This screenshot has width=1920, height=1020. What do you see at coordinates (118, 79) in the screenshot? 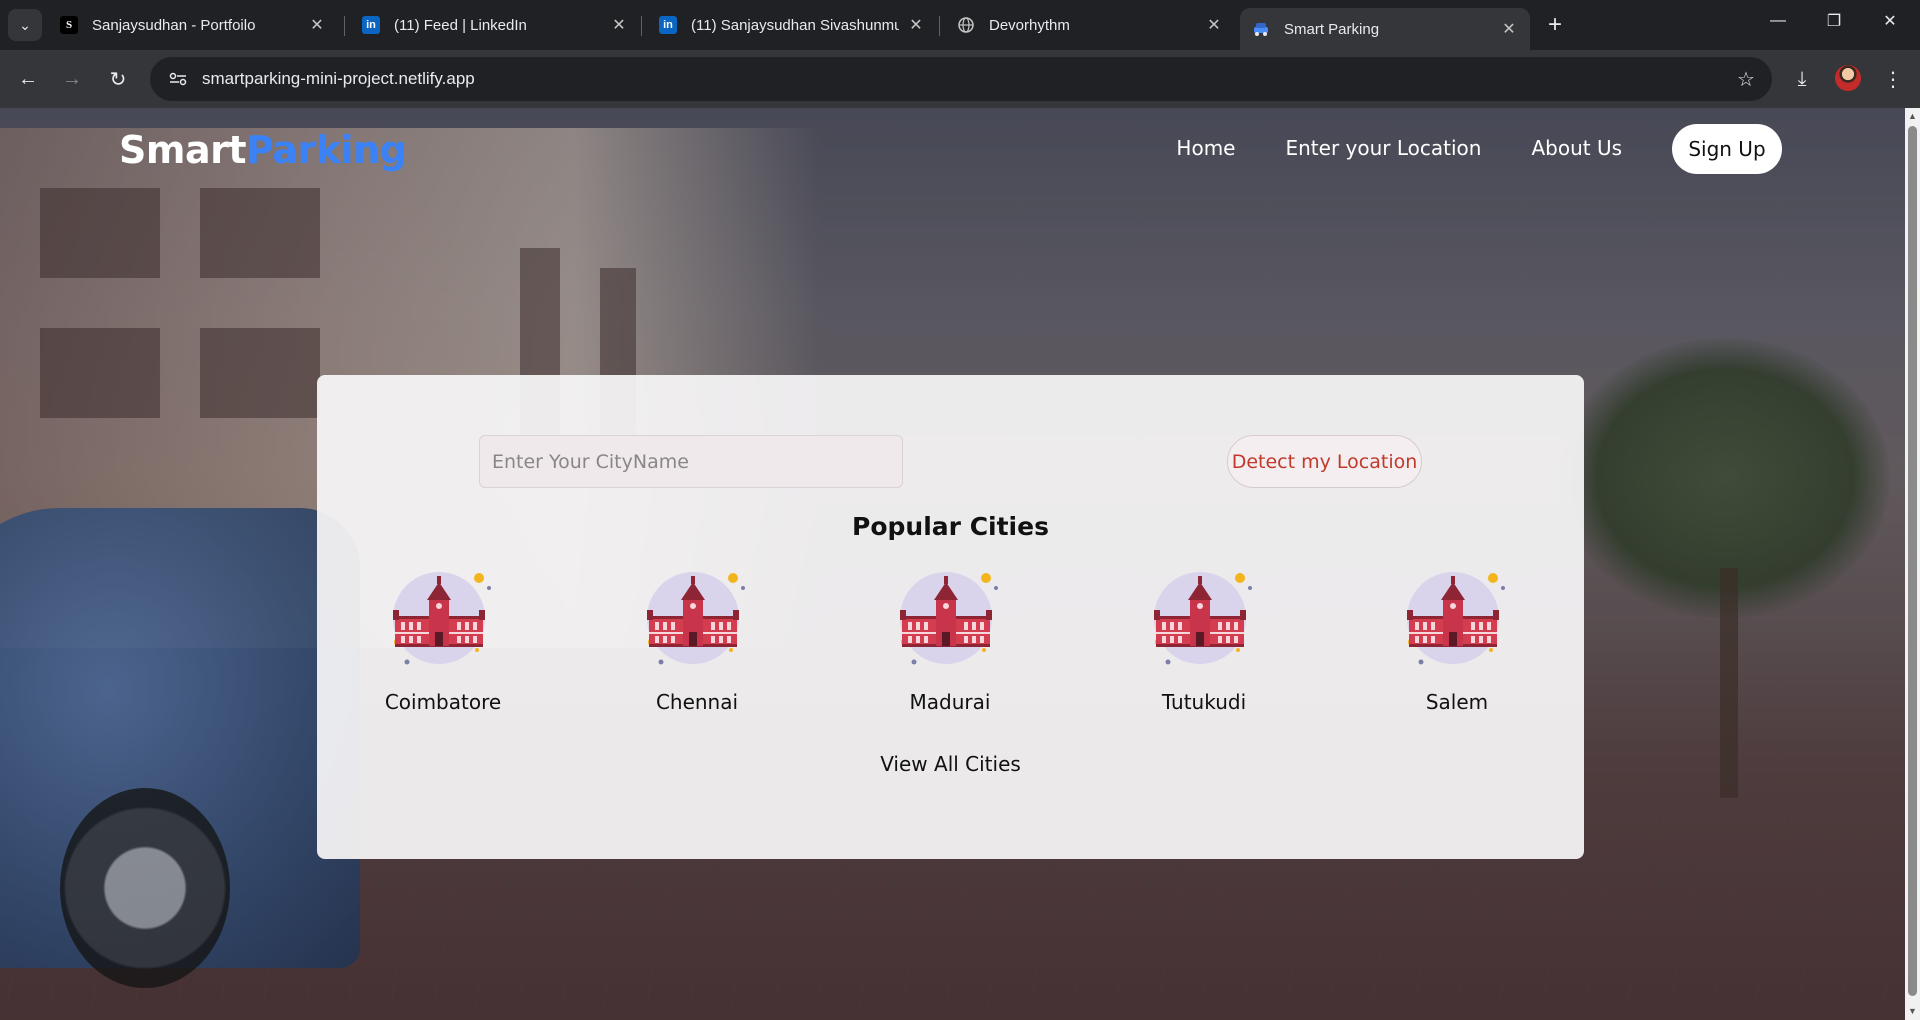
I see `reload-icon: ↻` at bounding box center [118, 79].